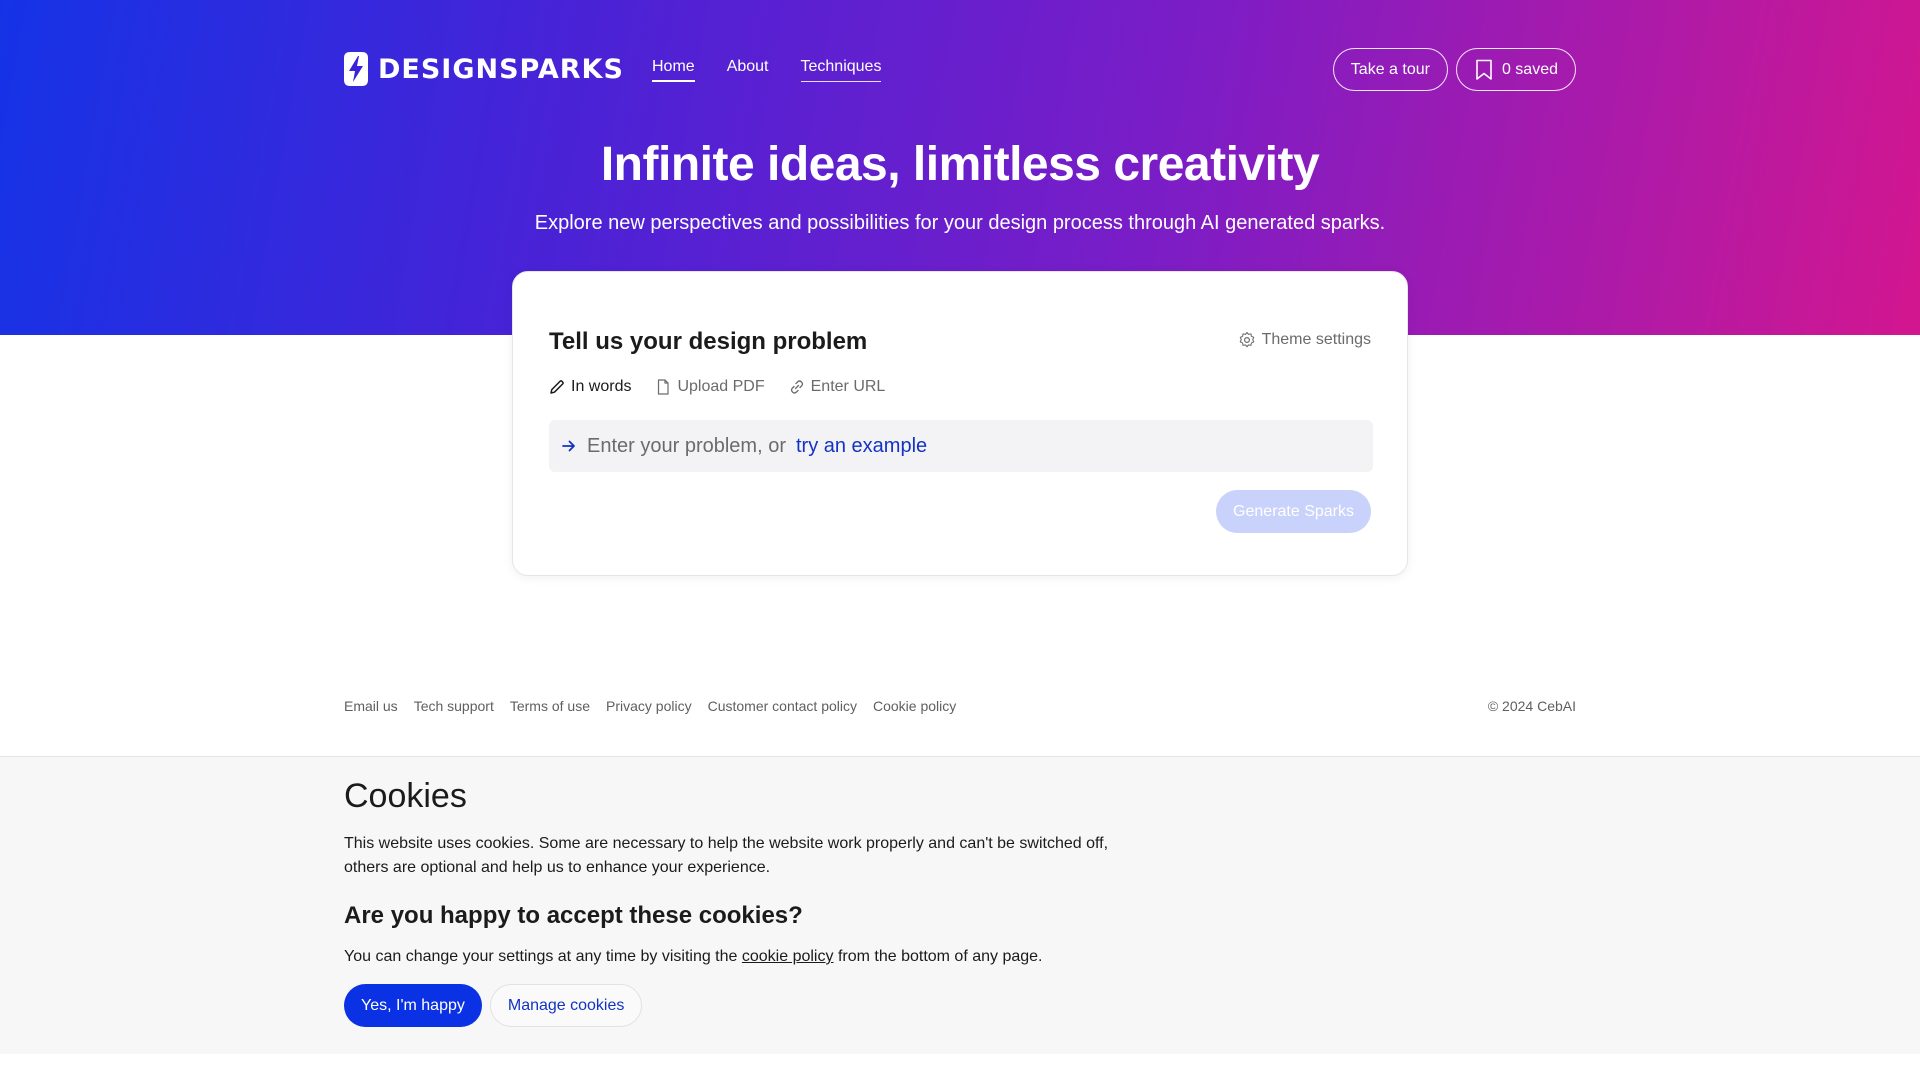 The width and height of the screenshot is (1920, 1080). Describe the element at coordinates (371, 706) in the screenshot. I see `footer-link-email-us: Email us` at that location.